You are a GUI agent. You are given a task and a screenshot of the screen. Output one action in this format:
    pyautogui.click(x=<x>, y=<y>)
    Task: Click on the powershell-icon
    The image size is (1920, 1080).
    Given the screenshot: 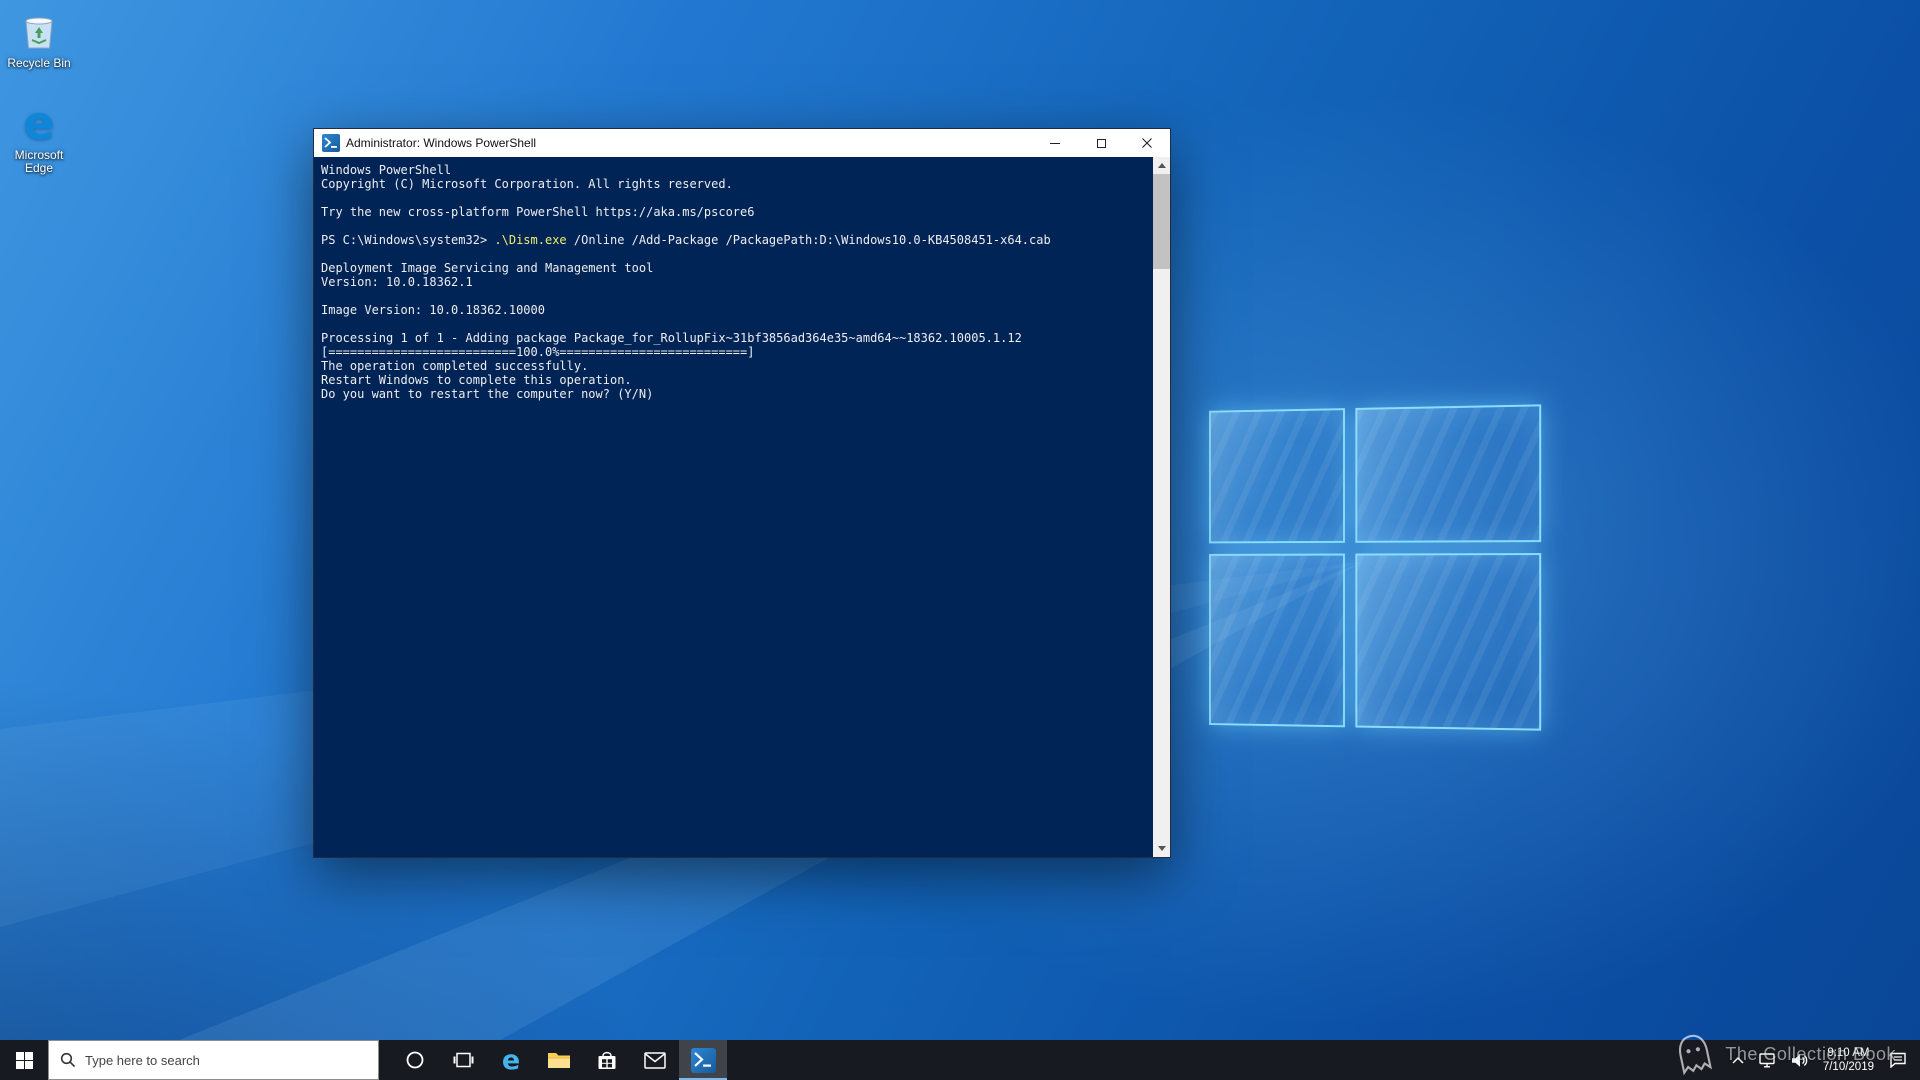 What is the action you would take?
    pyautogui.click(x=703, y=1060)
    